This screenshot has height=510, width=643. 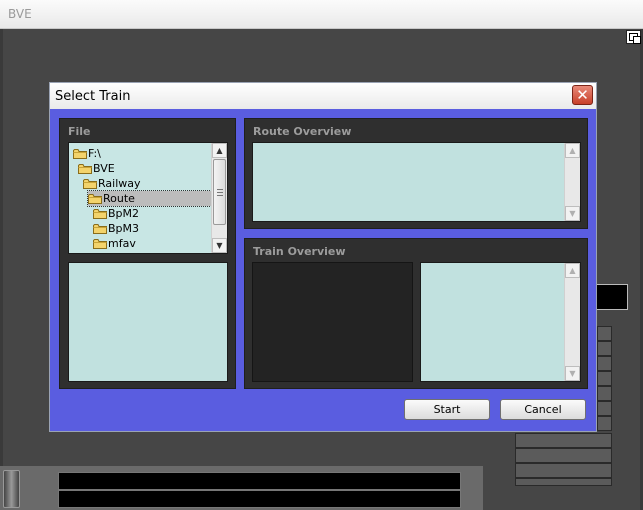 What do you see at coordinates (572, 182) in the screenshot?
I see `route-overview-scrollbar: ▲ ▼` at bounding box center [572, 182].